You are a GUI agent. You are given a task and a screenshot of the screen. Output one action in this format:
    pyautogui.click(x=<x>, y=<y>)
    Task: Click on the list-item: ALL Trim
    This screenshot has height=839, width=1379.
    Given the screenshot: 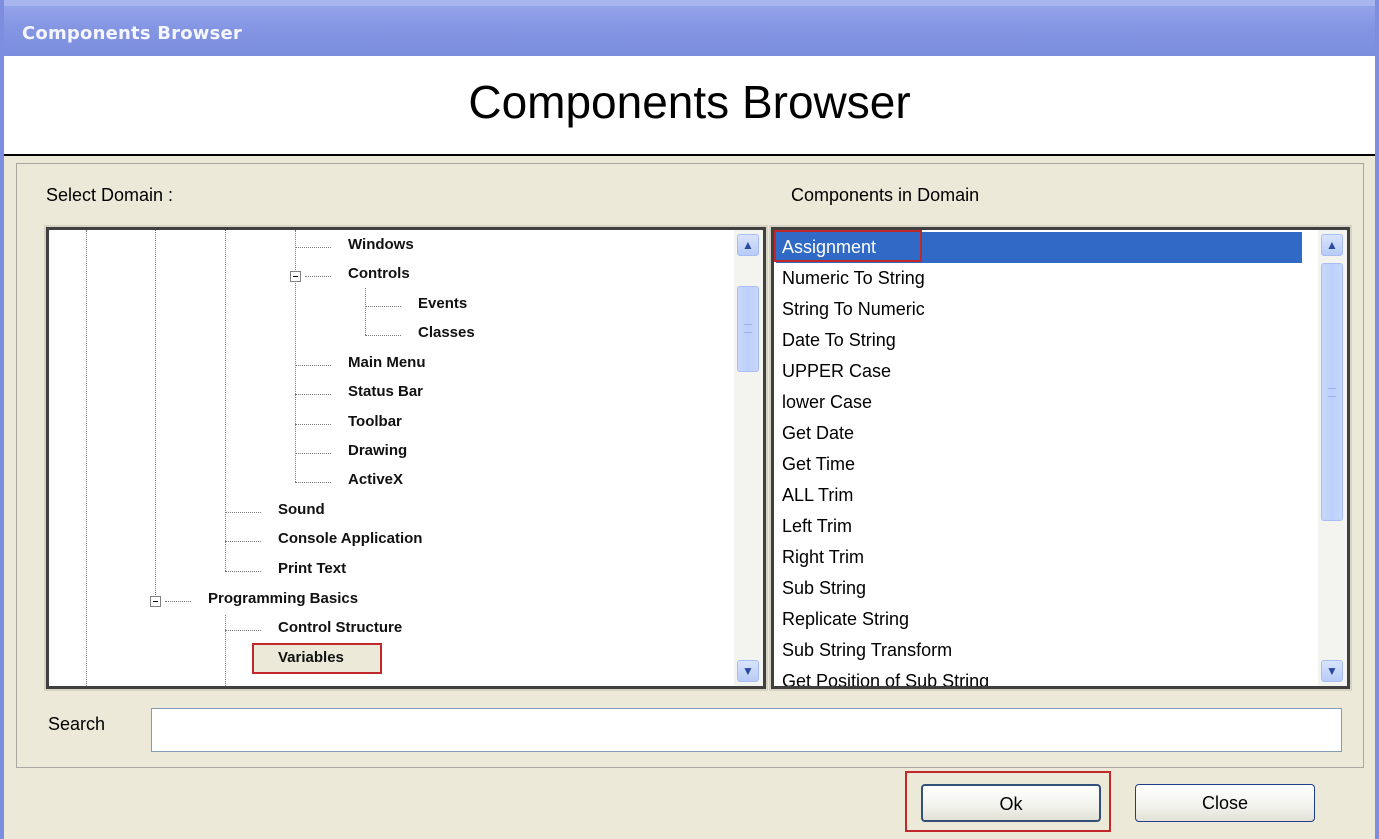 What is the action you would take?
    pyautogui.click(x=1039, y=495)
    